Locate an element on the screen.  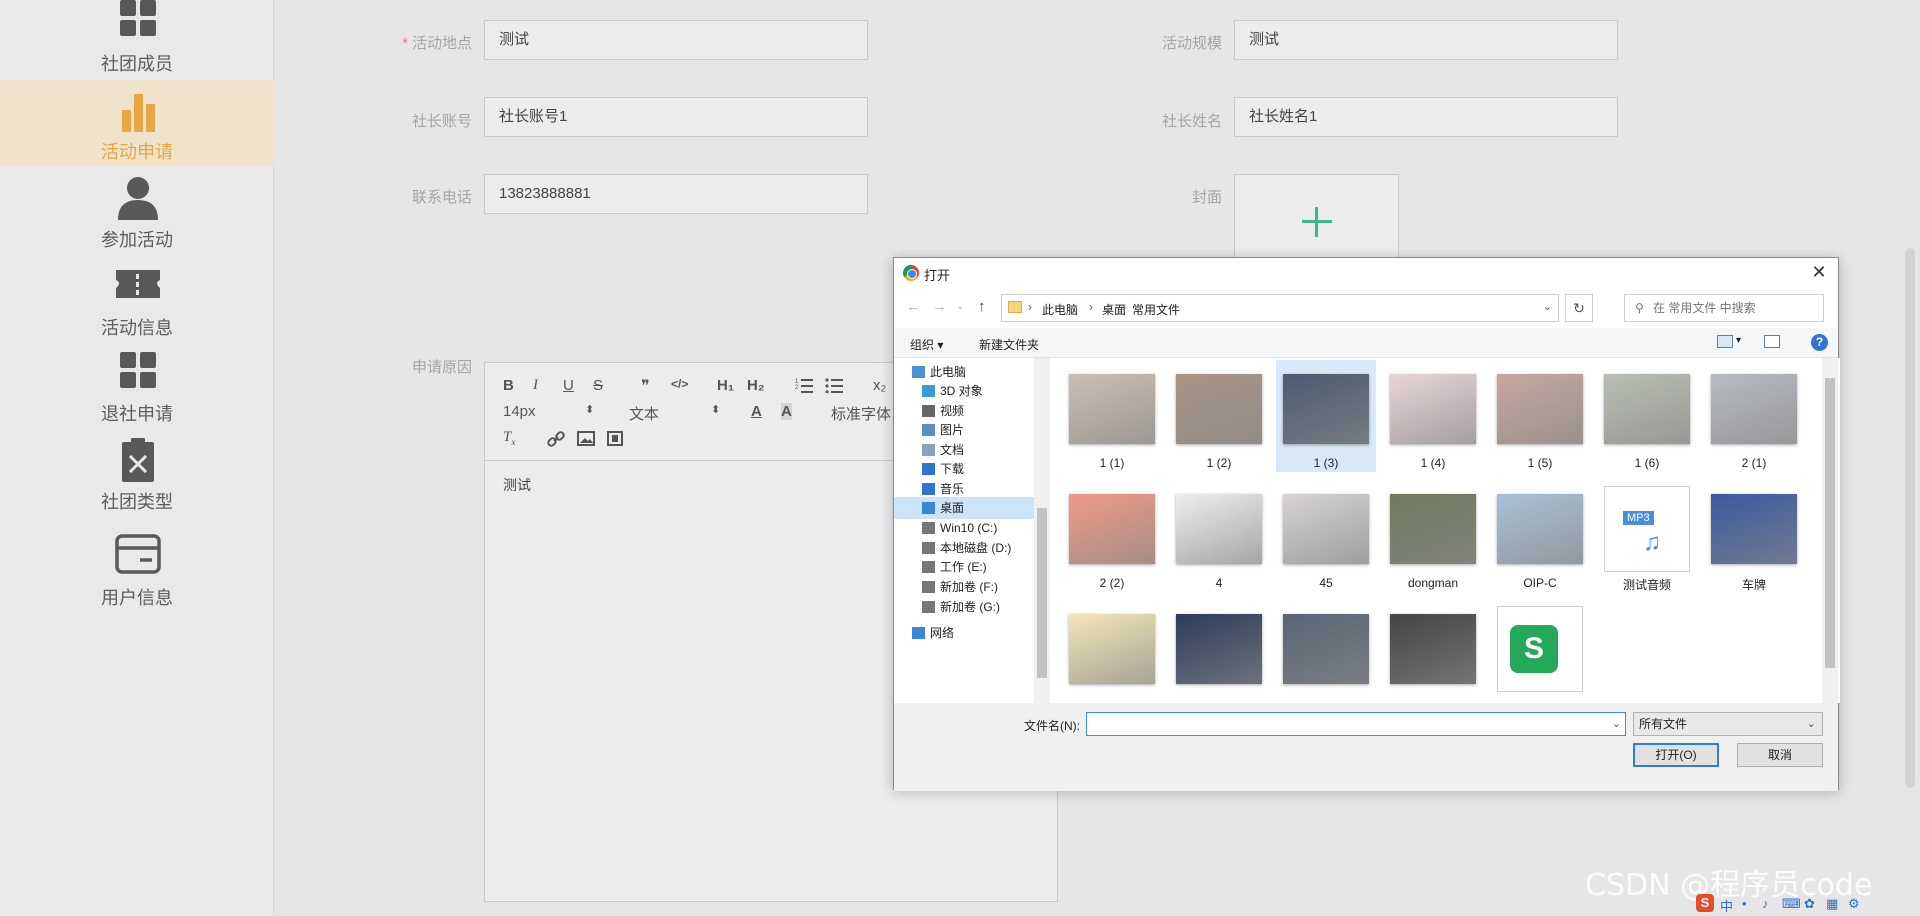
drive-icon is located at coordinates (928, 587).